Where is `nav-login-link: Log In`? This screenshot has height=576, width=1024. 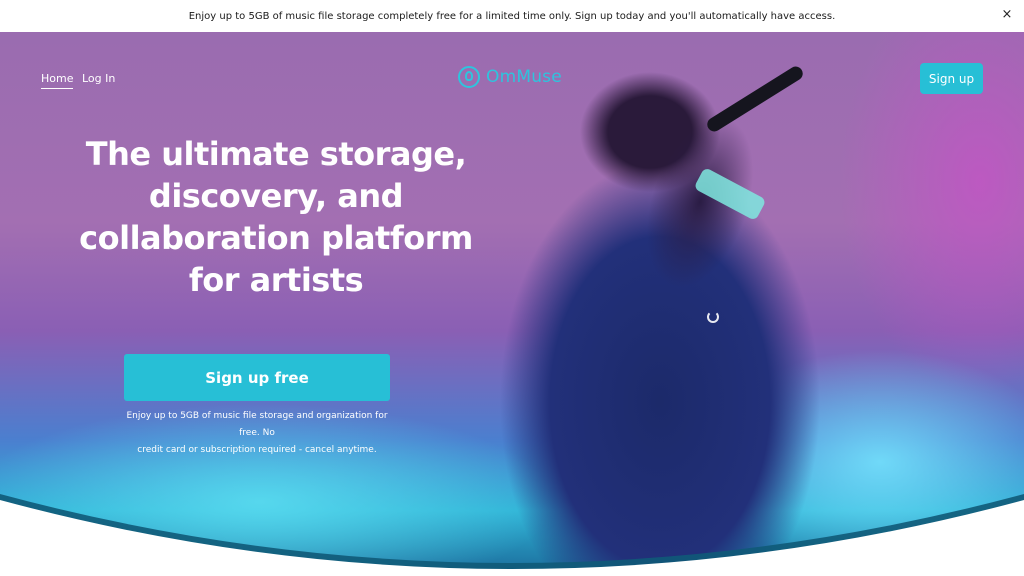
nav-login-link: Log In is located at coordinates (98, 78).